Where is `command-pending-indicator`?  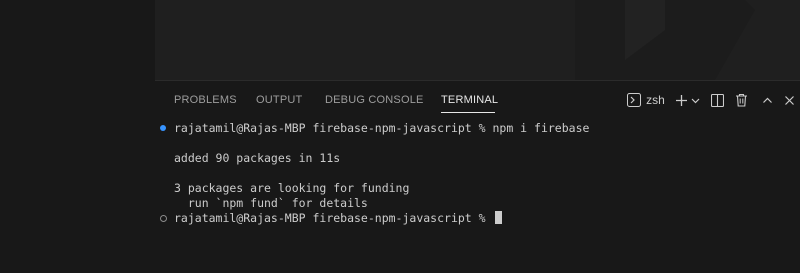
command-pending-indicator is located at coordinates (163, 218).